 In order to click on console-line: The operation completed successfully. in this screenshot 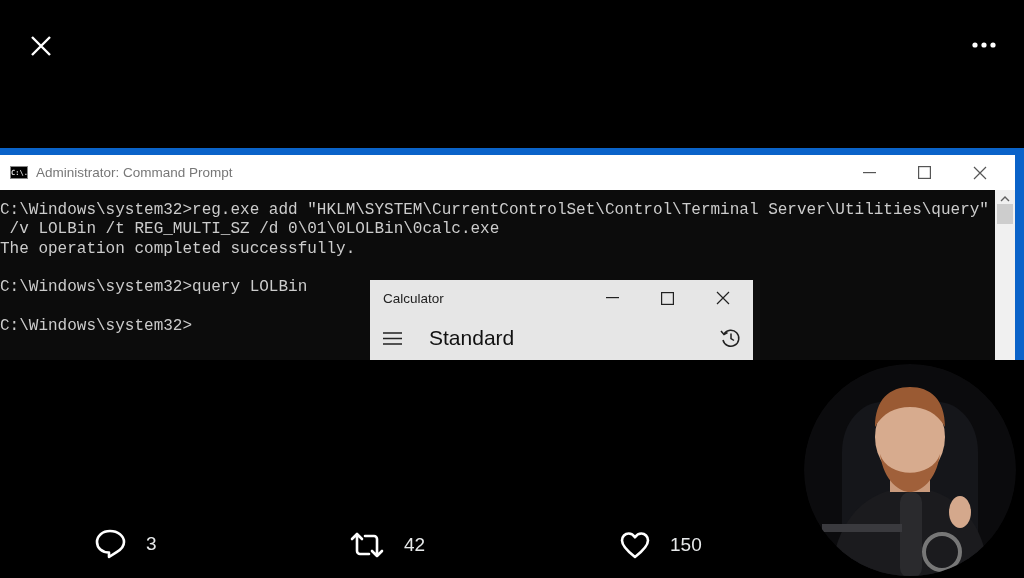, I will do `click(178, 249)`.